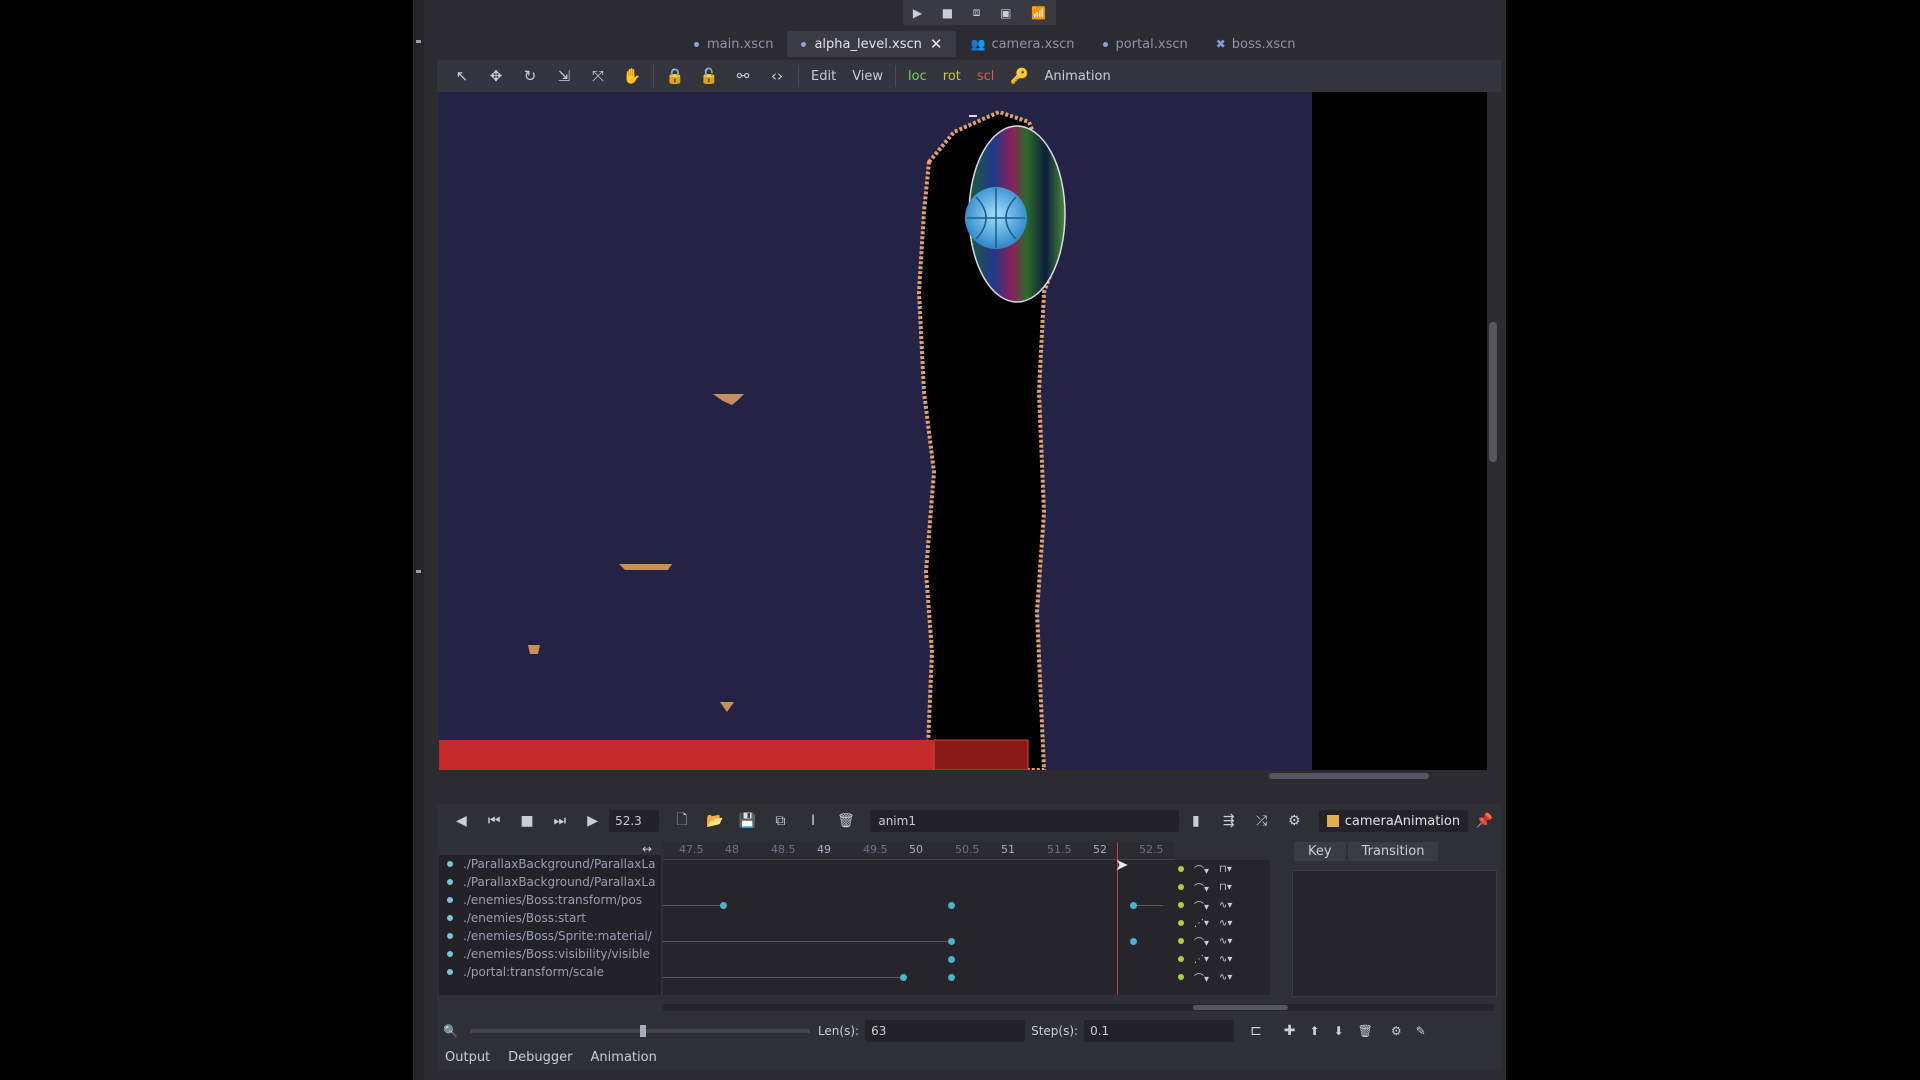 Image resolution: width=1920 pixels, height=1080 pixels. I want to click on unlock-icon: 🔓, so click(709, 76).